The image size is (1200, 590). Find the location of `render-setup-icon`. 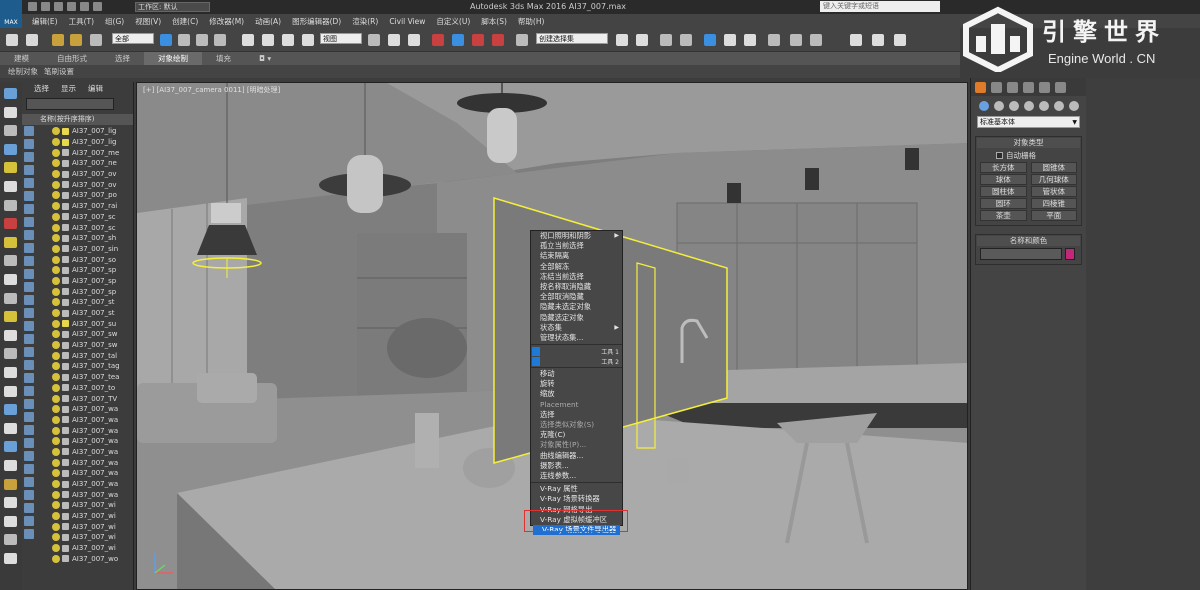

render-setup-icon is located at coordinates (796, 40).